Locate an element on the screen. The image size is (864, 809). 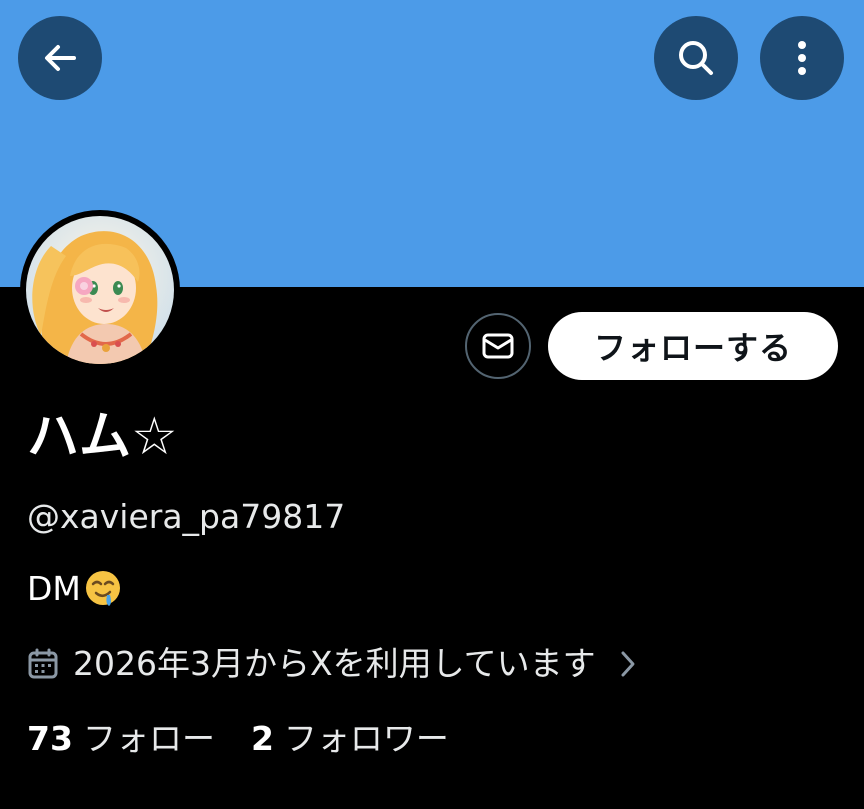
followers-label: フォロワー is located at coordinates (366, 738).